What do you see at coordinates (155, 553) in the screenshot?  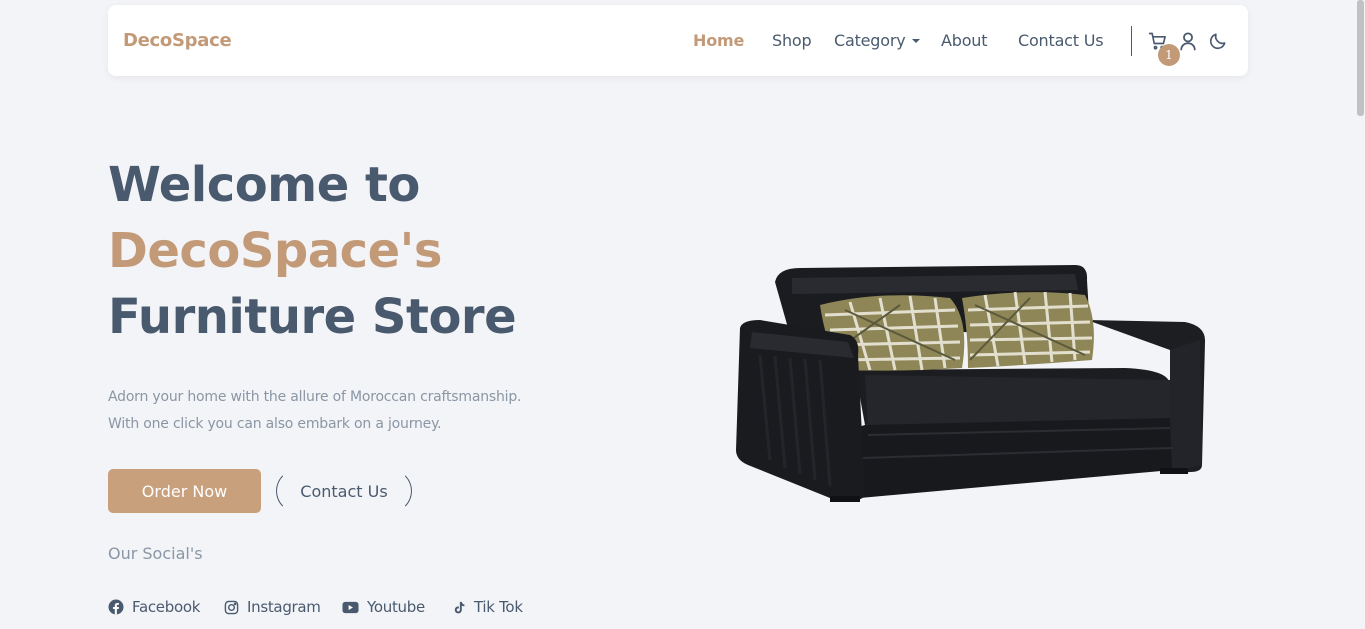 I see `socials-title: Our Social's` at bounding box center [155, 553].